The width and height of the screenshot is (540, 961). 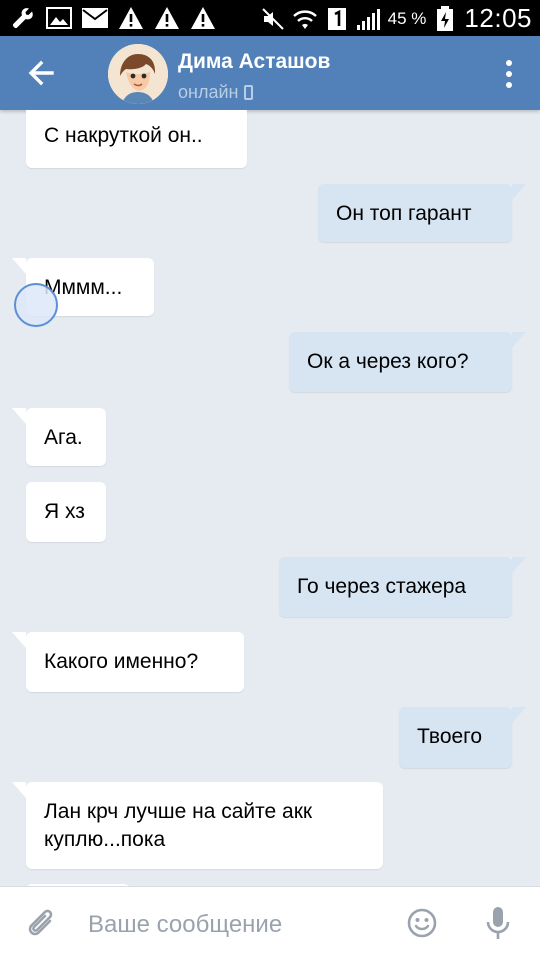 I want to click on sim-1-icon, so click(x=337, y=19).